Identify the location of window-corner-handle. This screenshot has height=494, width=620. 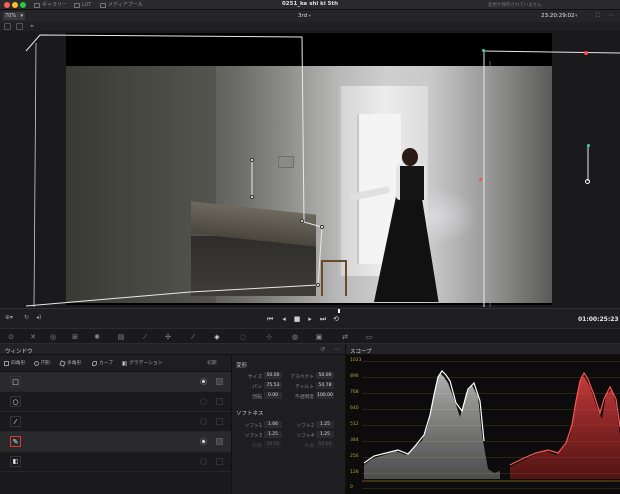
(483, 50).